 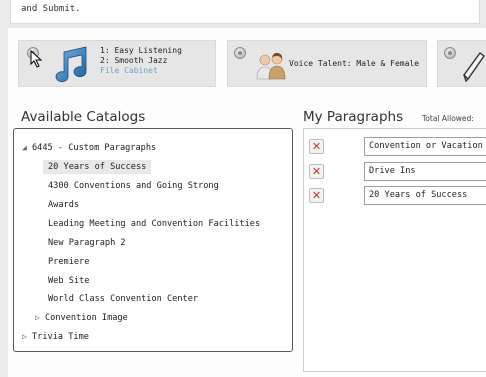 I want to click on music-note-icon, so click(x=71, y=64).